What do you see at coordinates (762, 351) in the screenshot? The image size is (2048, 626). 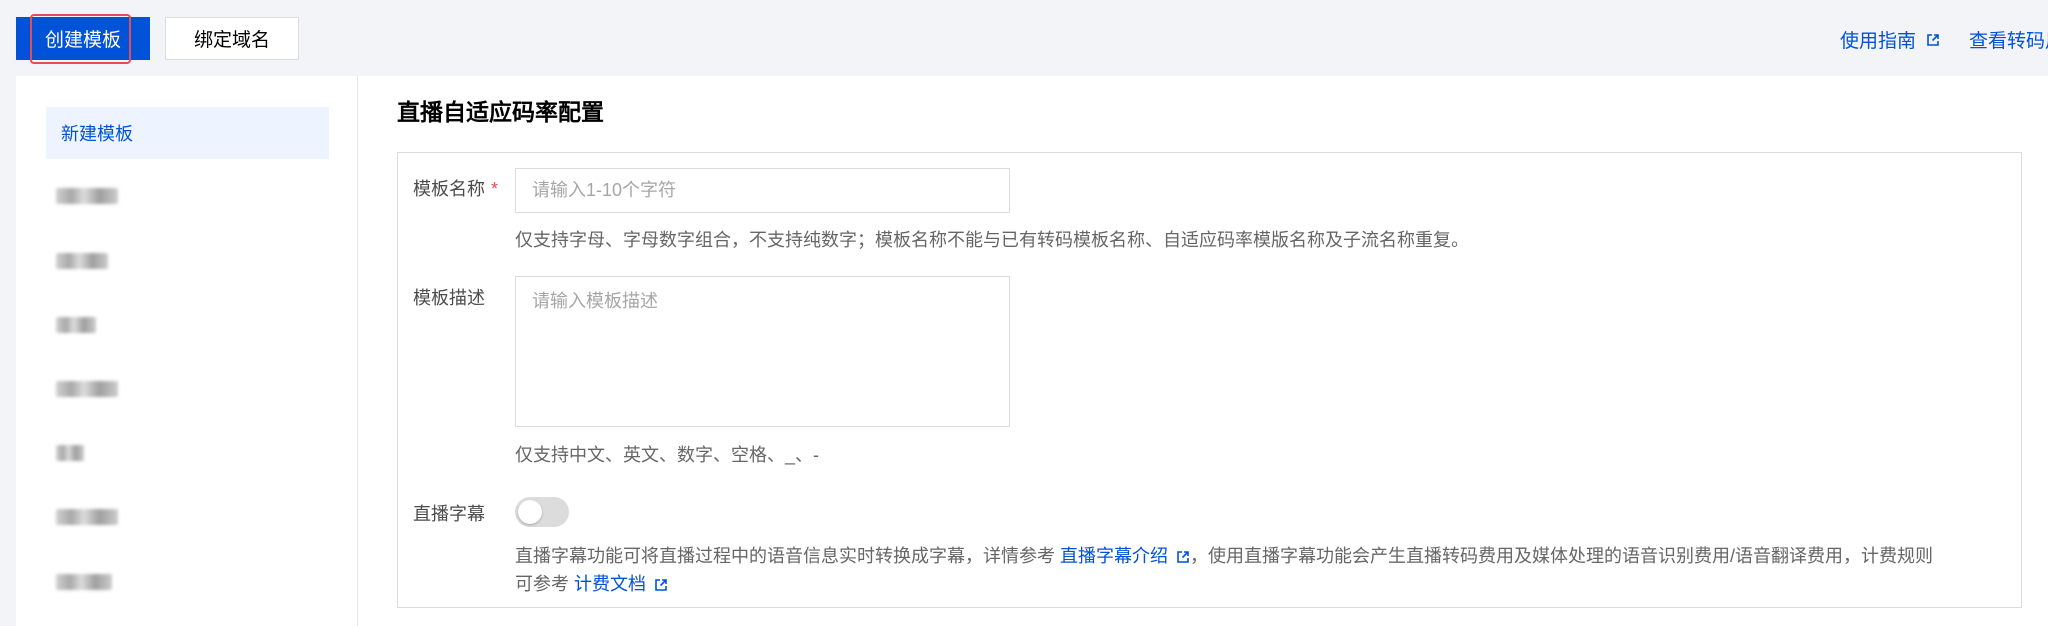 I see `template-desc-textarea` at bounding box center [762, 351].